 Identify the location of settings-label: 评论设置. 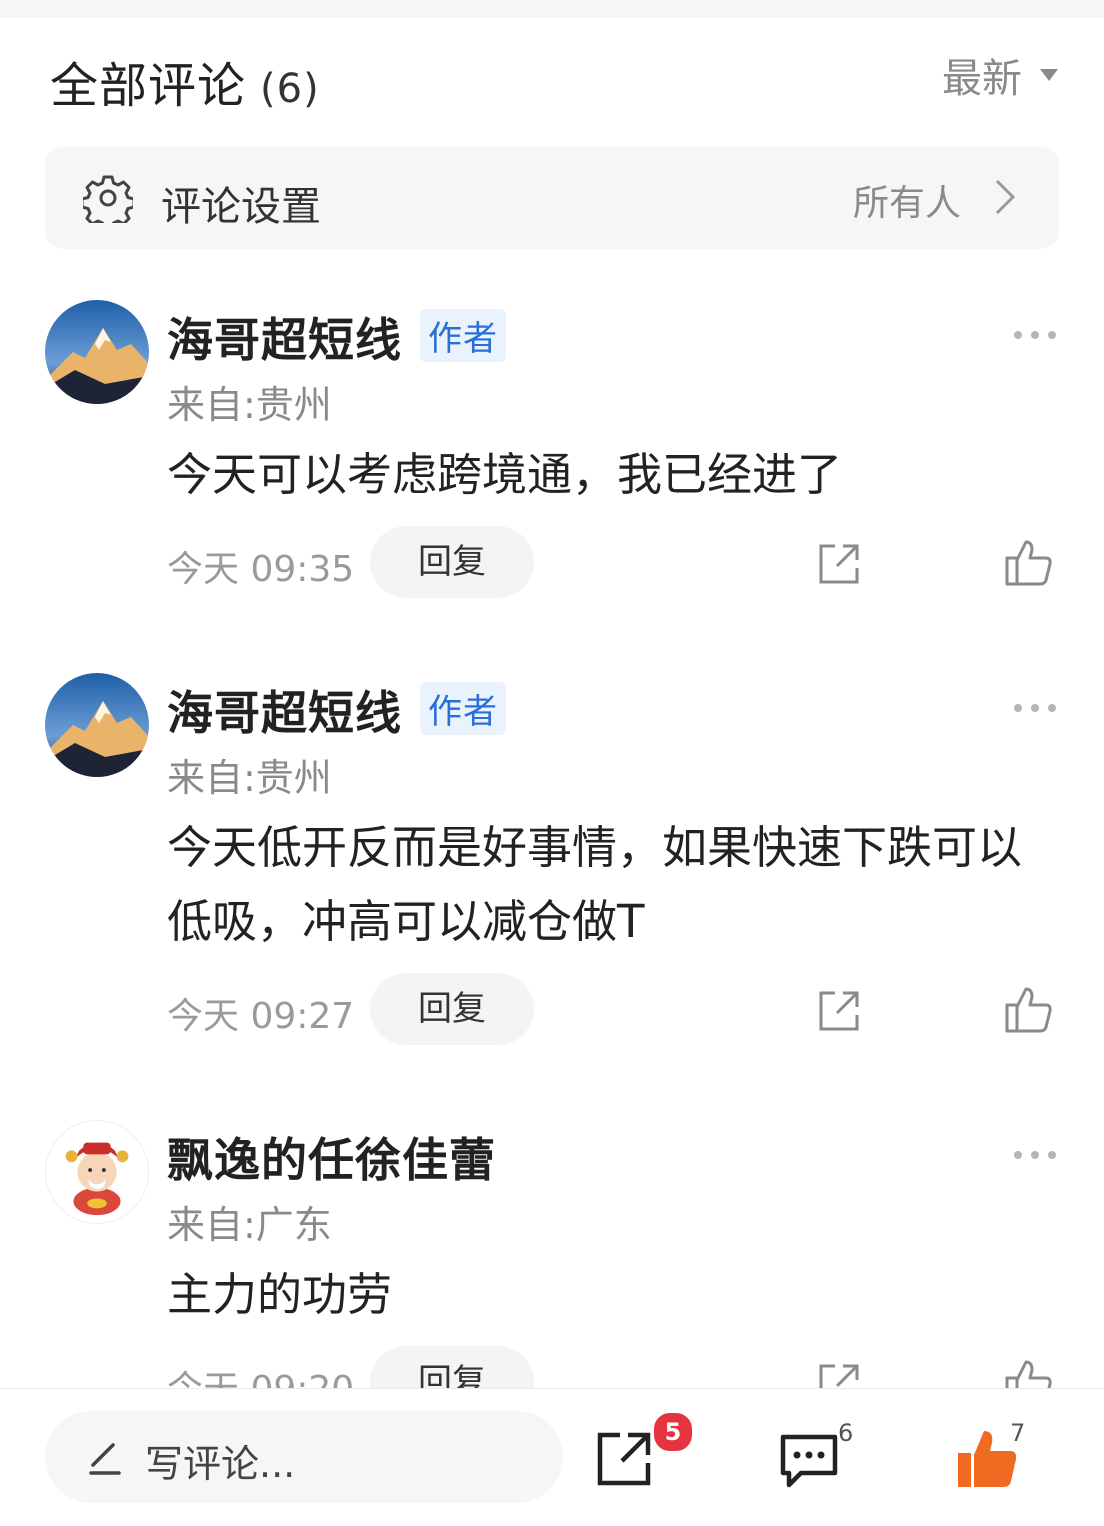
(241, 207).